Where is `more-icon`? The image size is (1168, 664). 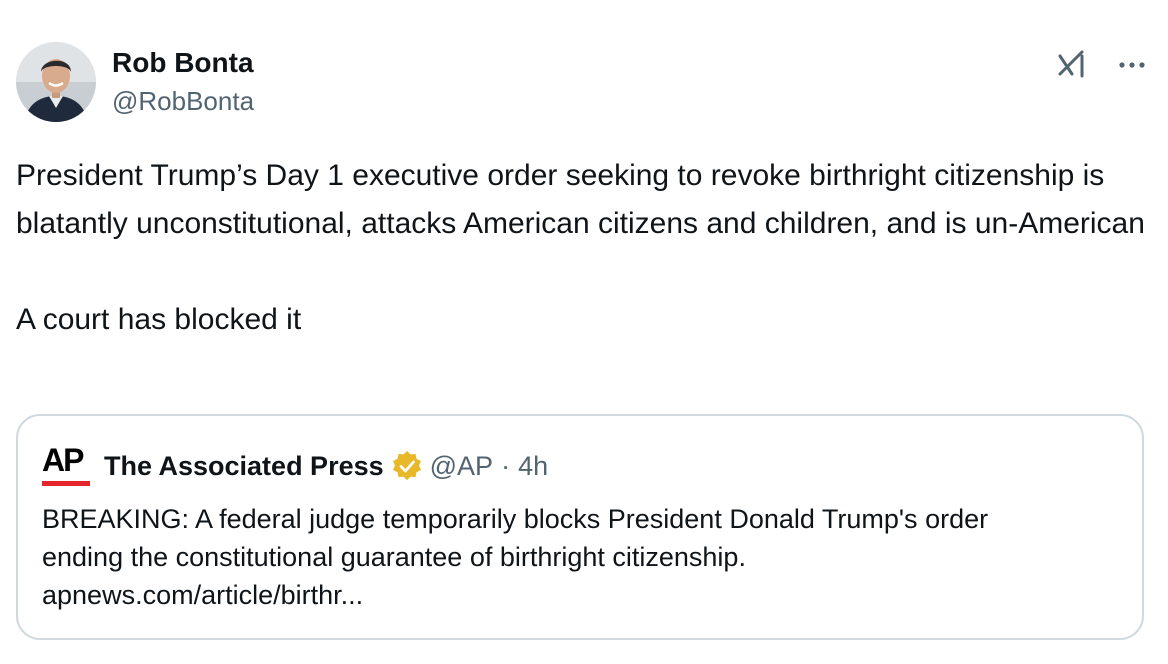
more-icon is located at coordinates (1132, 65).